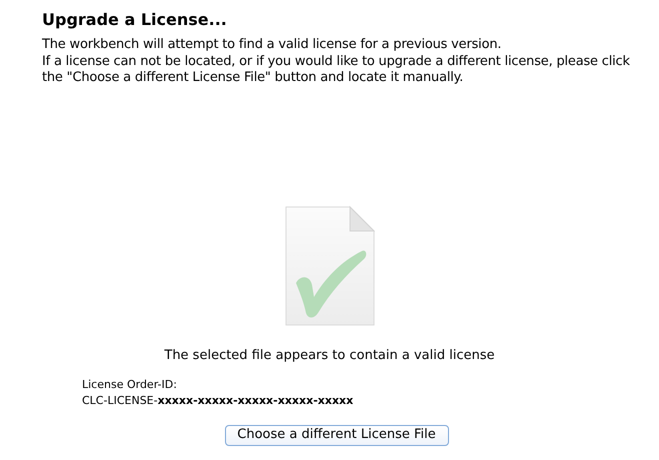 Image resolution: width=659 pixels, height=460 pixels. Describe the element at coordinates (336, 70) in the screenshot. I see `instruction-text: If a license can not be located, or if you would like to upgrade a different license, please click the "Choose a different License File" button and locate it manually.` at that location.